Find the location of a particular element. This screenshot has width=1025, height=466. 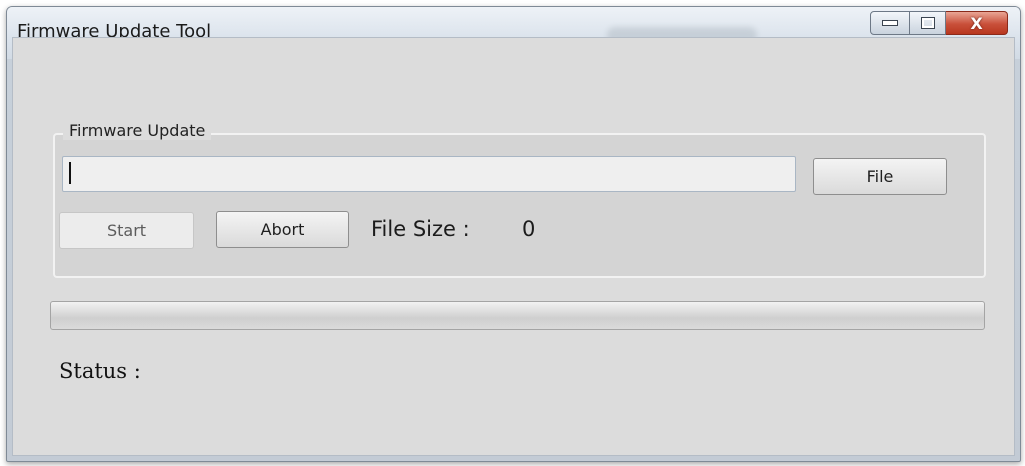

file-size-value: 0 is located at coordinates (529, 229).